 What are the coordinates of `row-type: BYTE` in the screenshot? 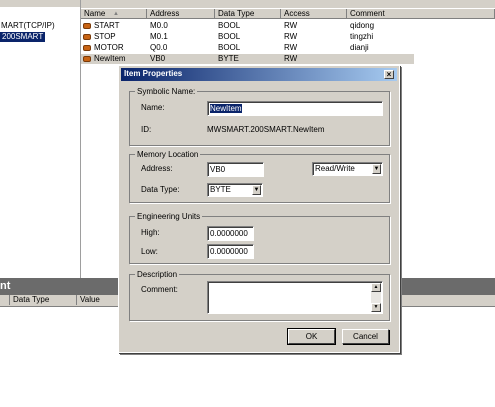 It's located at (228, 58).